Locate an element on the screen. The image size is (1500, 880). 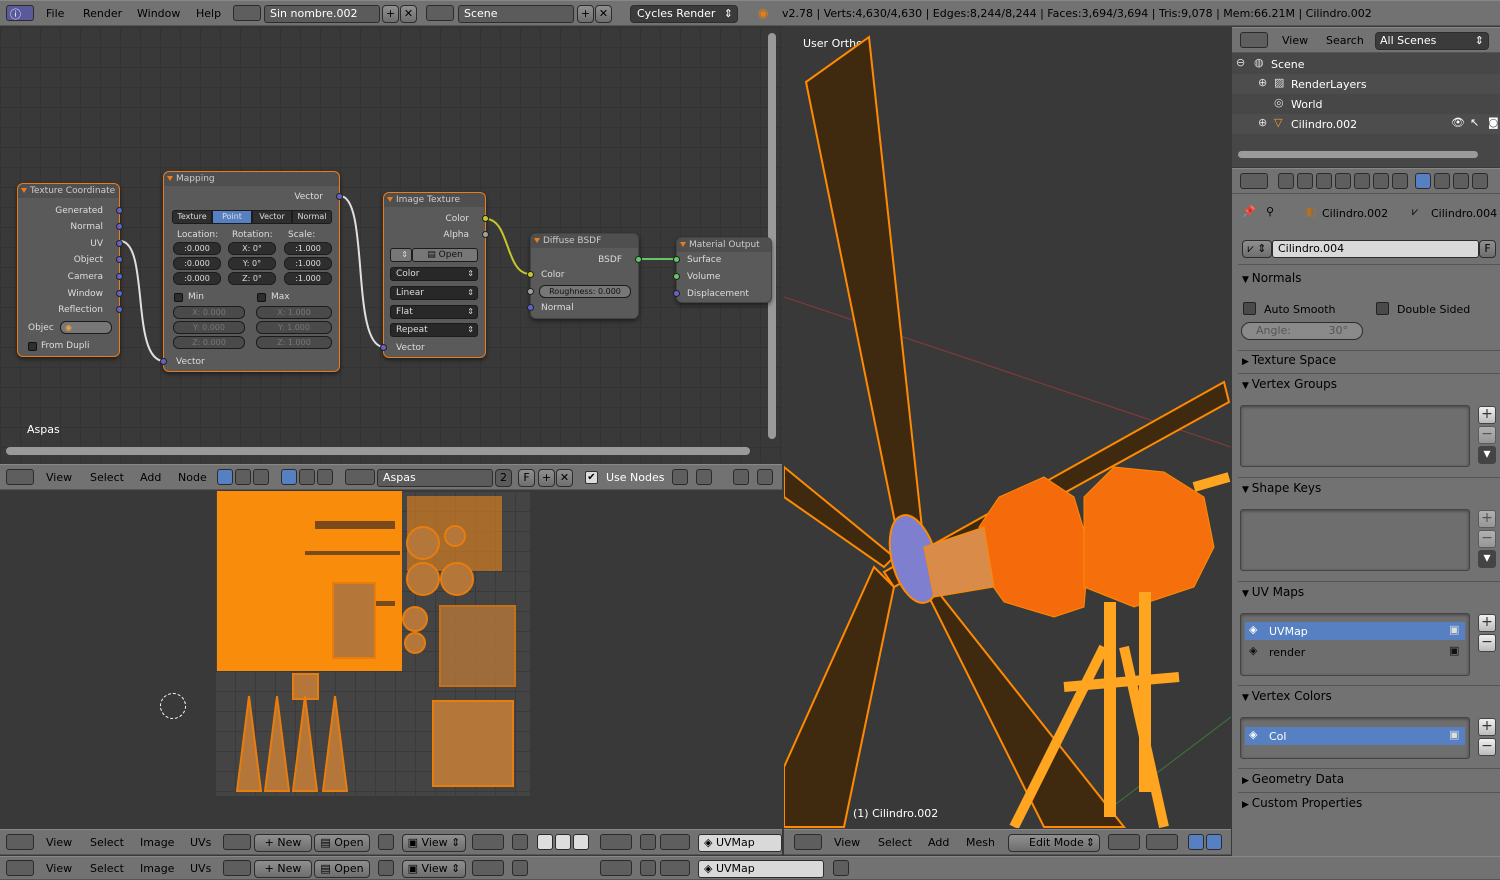
min-z: Z: 0.000 is located at coordinates (209, 342).